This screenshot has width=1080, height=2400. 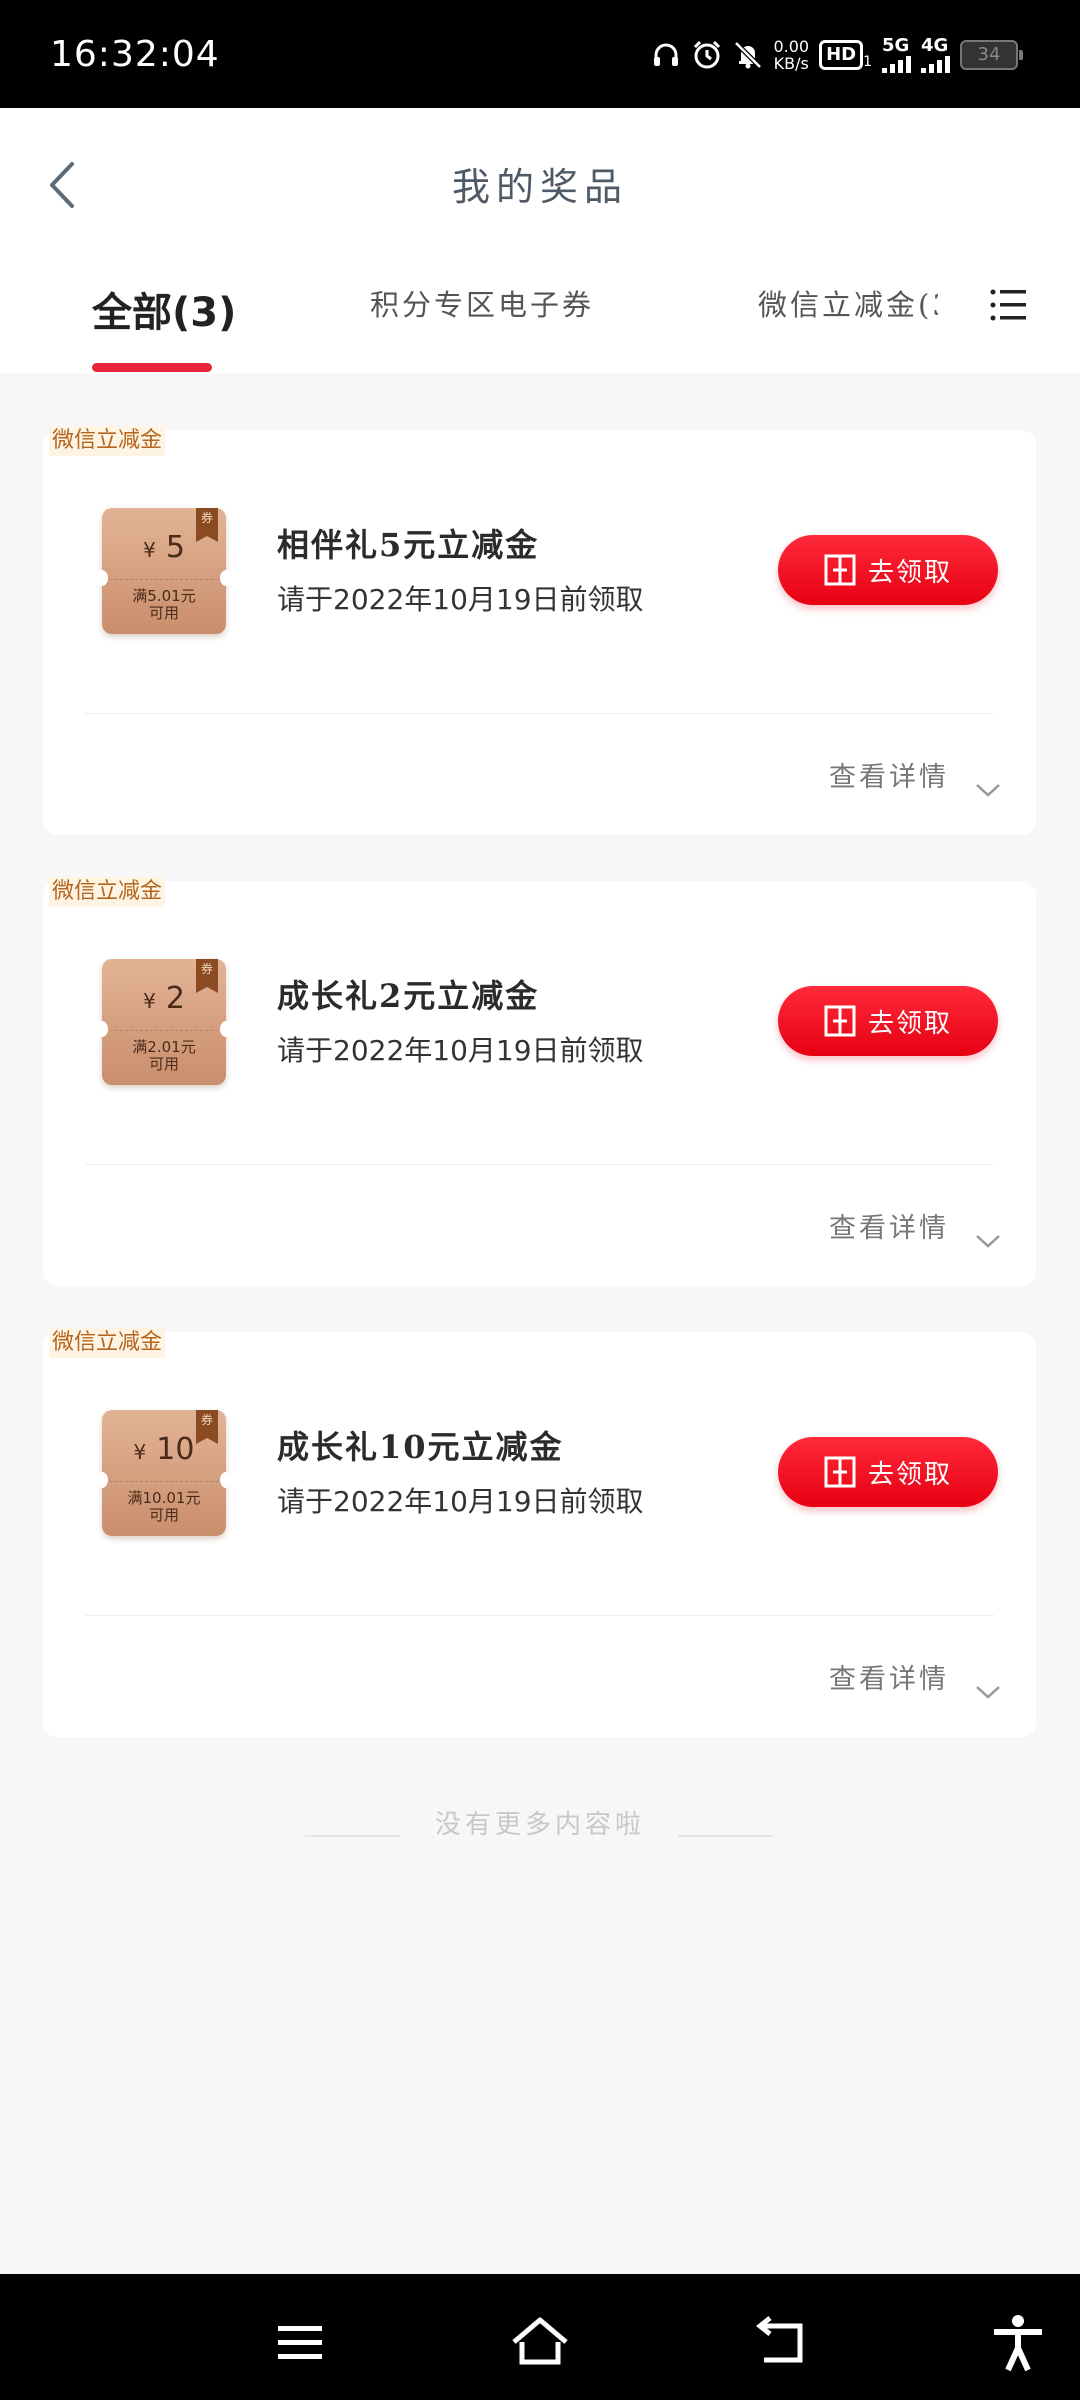 I want to click on status-icons: 0.00 KB/s HD 1 5G 4G 34, so click(x=837, y=55).